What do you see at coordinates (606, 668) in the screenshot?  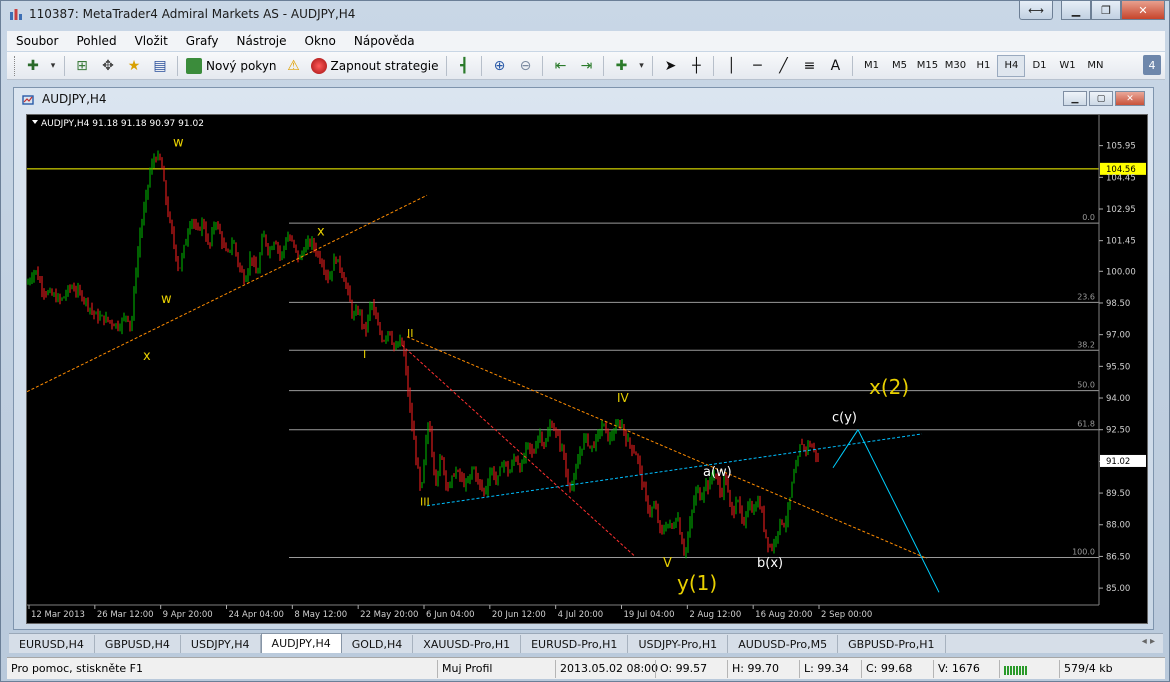 I see `status-datetime: 2013.05.02 08:00` at bounding box center [606, 668].